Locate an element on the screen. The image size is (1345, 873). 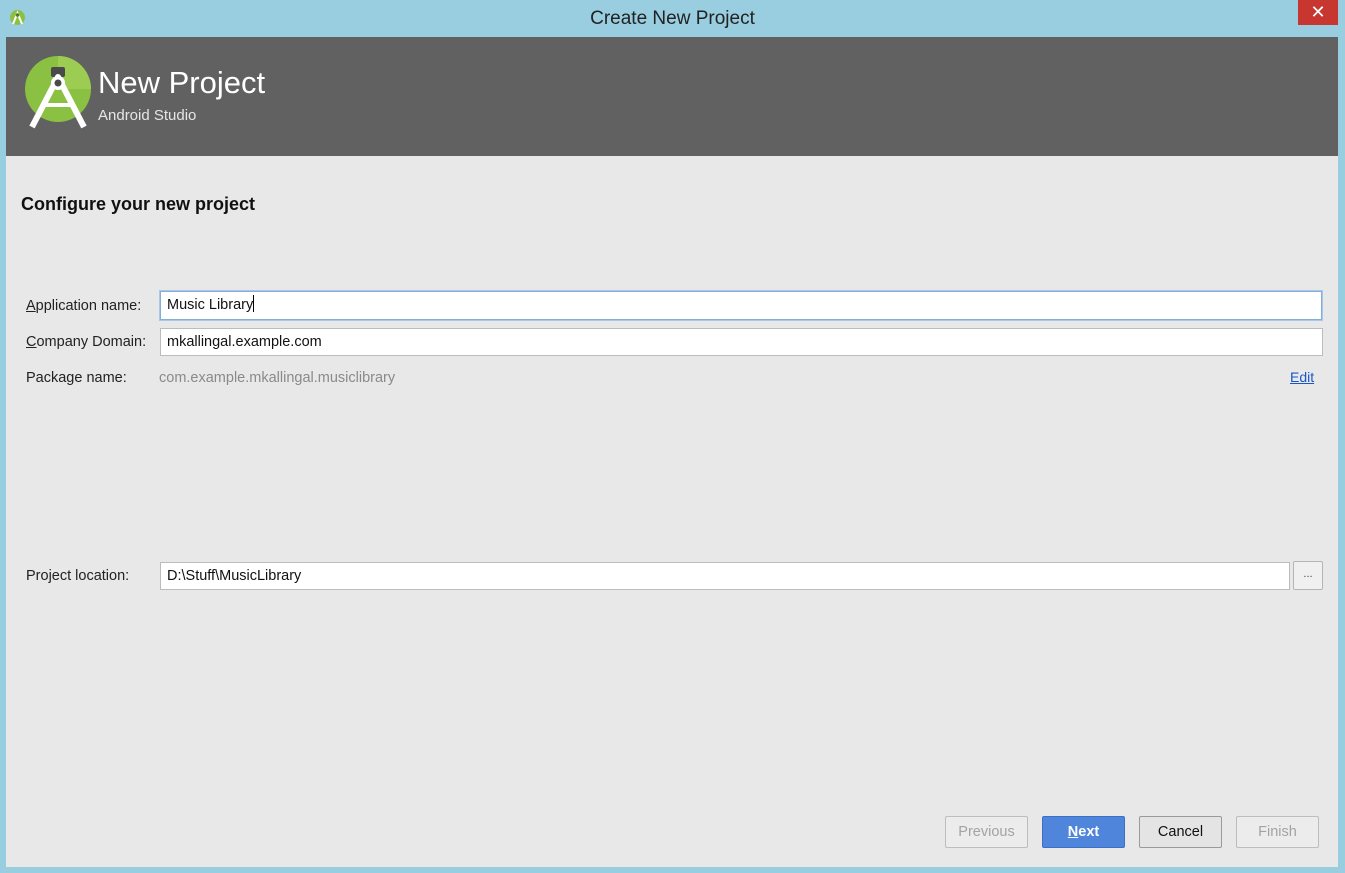
close-button: ✕ is located at coordinates (1318, 12).